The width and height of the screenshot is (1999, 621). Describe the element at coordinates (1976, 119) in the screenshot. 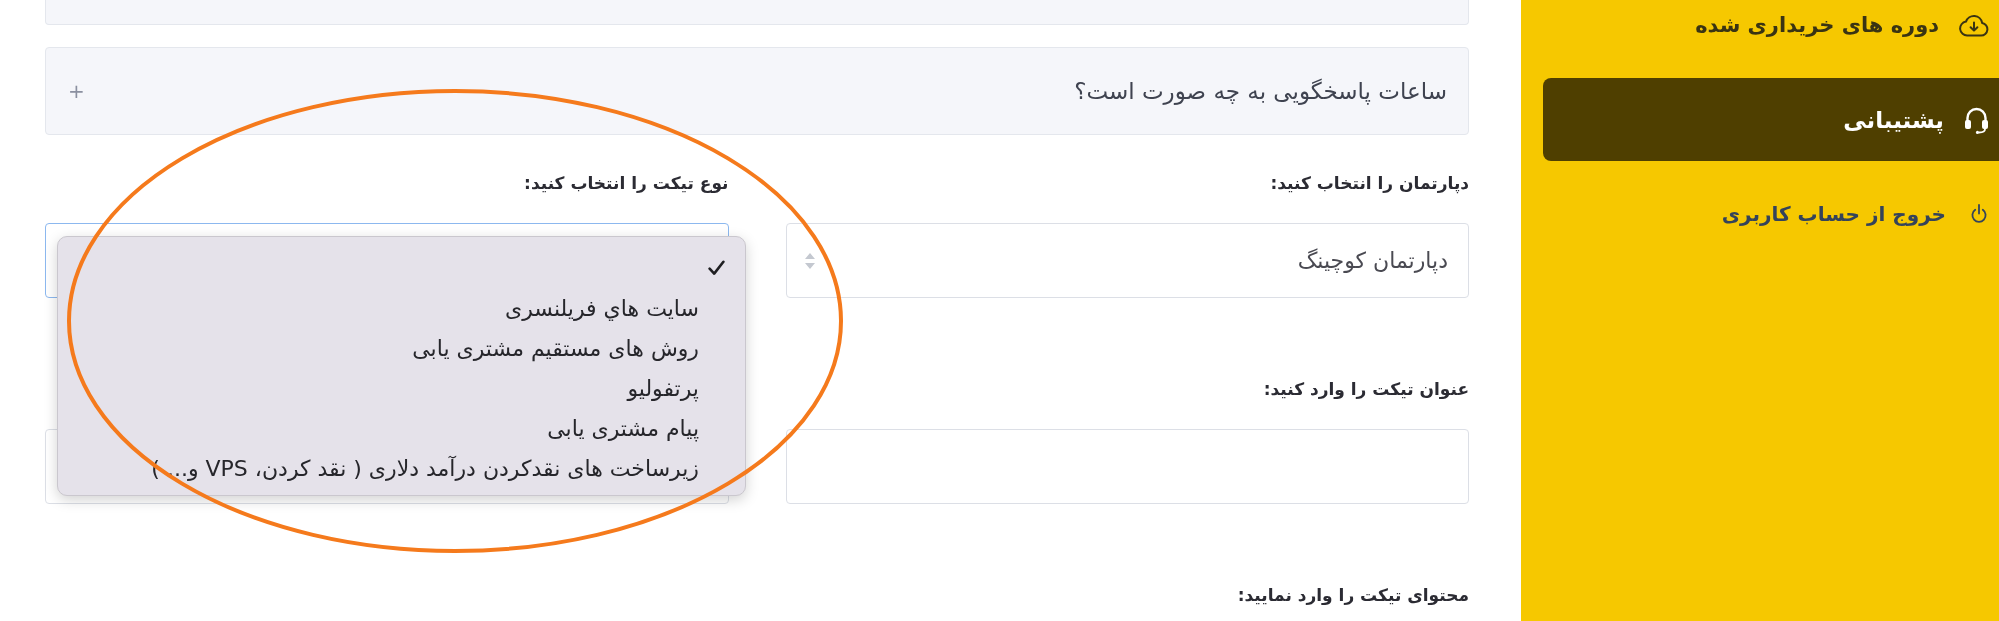

I see `headset-icon` at that location.